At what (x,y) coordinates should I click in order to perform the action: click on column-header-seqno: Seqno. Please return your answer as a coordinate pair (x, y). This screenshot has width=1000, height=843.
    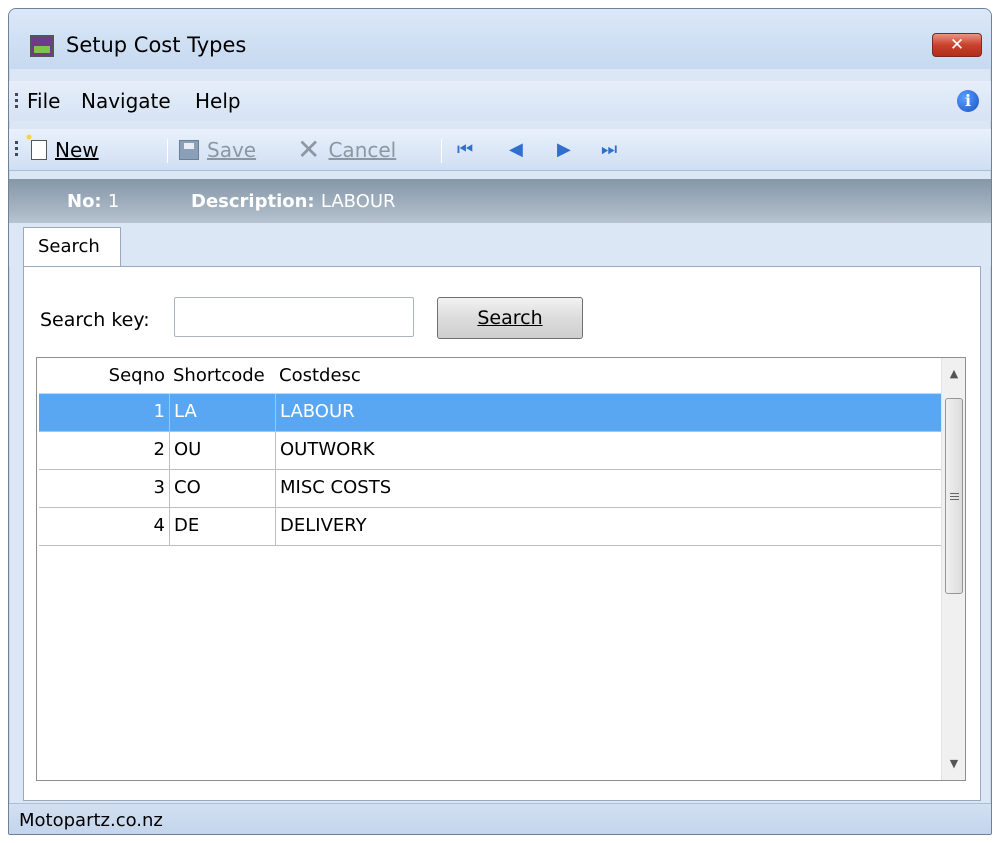
    Looking at the image, I should click on (103, 375).